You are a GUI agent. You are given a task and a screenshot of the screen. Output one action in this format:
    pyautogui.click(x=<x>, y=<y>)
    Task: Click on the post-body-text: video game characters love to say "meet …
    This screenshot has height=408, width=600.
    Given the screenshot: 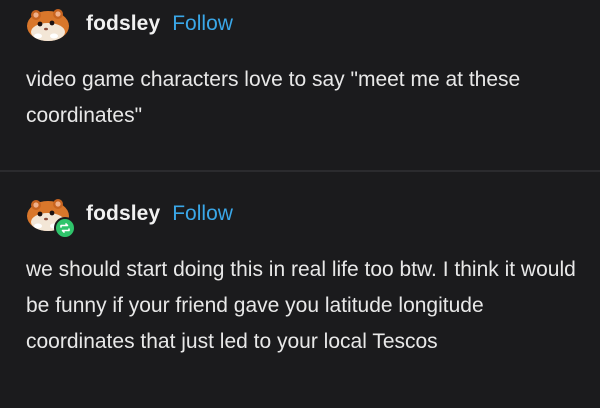 What is the action you would take?
    pyautogui.click(x=273, y=97)
    